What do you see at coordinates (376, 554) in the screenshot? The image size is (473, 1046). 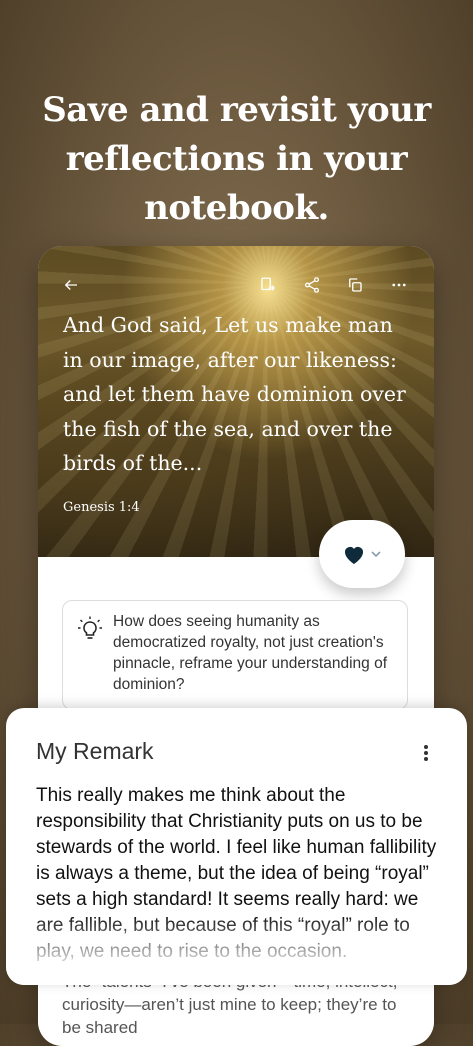 I see `chevron-down-icon` at bounding box center [376, 554].